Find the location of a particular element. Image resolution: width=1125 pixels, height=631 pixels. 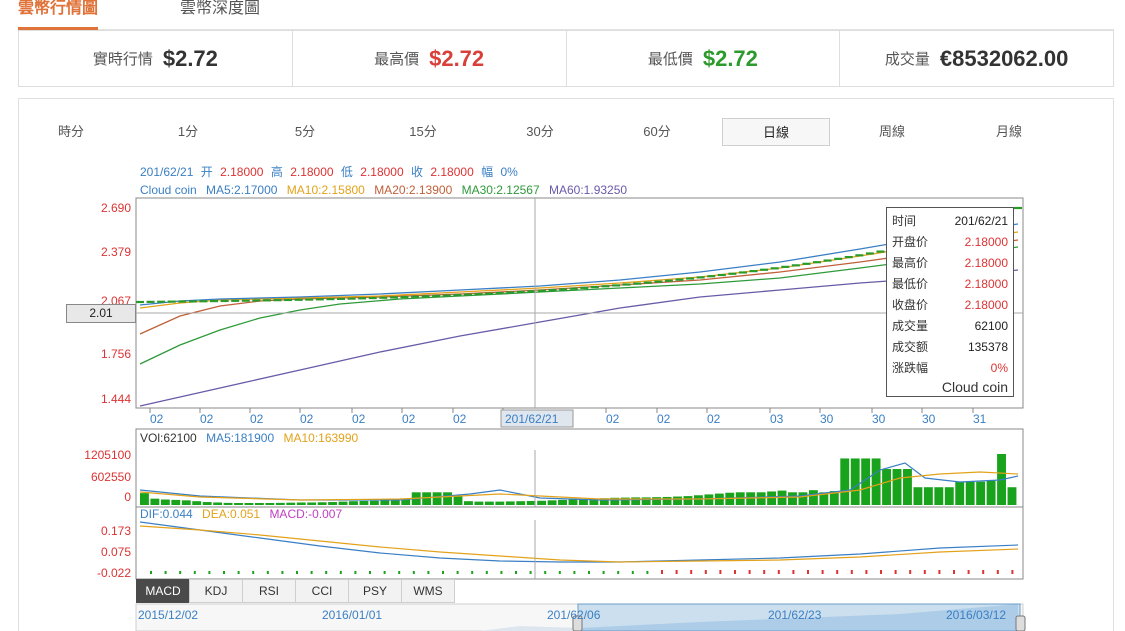

macd-dea-line is located at coordinates (579, 544).